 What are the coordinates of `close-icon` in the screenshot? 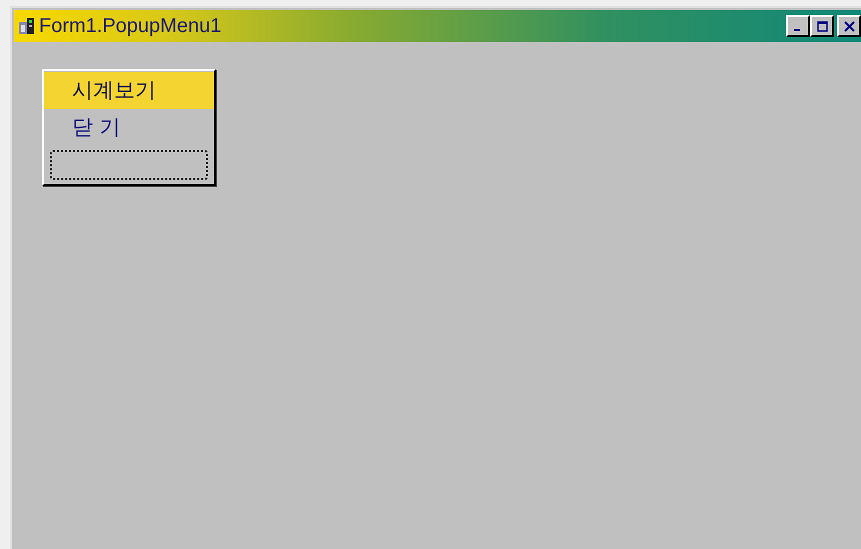 It's located at (849, 26).